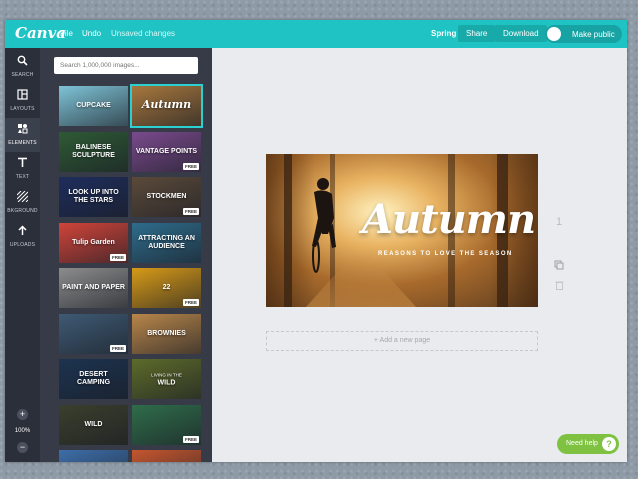 The width and height of the screenshot is (638, 479). I want to click on rail-item-elements: ELEMENTS, so click(22, 135).